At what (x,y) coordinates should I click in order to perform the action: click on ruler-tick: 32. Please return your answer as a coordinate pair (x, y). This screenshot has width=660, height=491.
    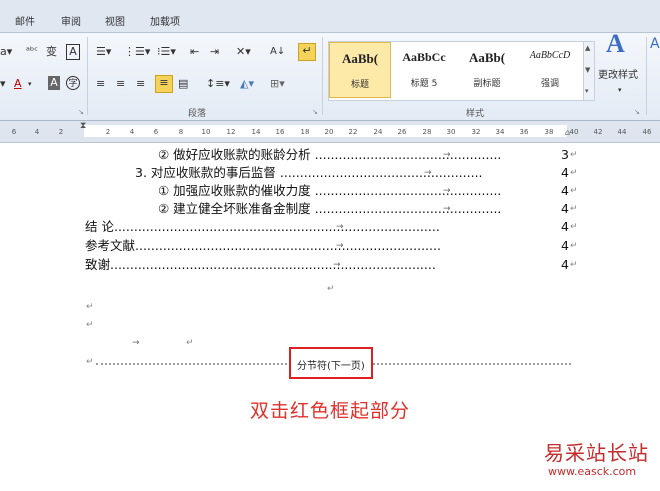
    Looking at the image, I should click on (476, 132).